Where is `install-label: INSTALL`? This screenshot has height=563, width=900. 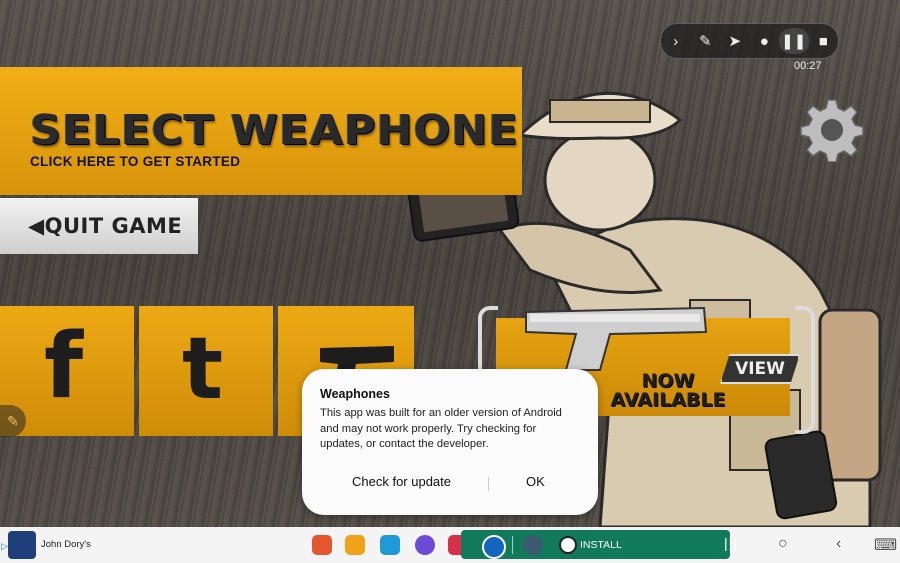 install-label: INSTALL is located at coordinates (601, 545).